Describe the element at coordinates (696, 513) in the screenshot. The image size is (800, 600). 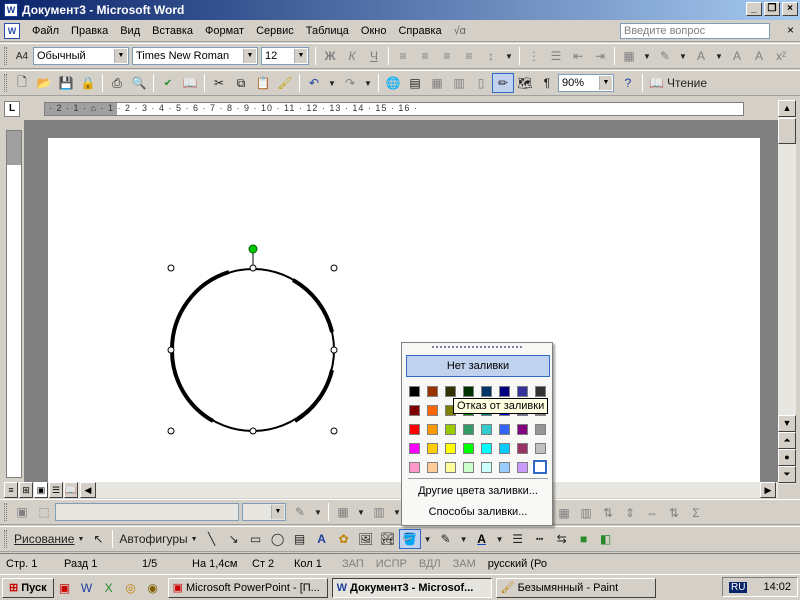
I see `autosum-icon: Σ` at that location.